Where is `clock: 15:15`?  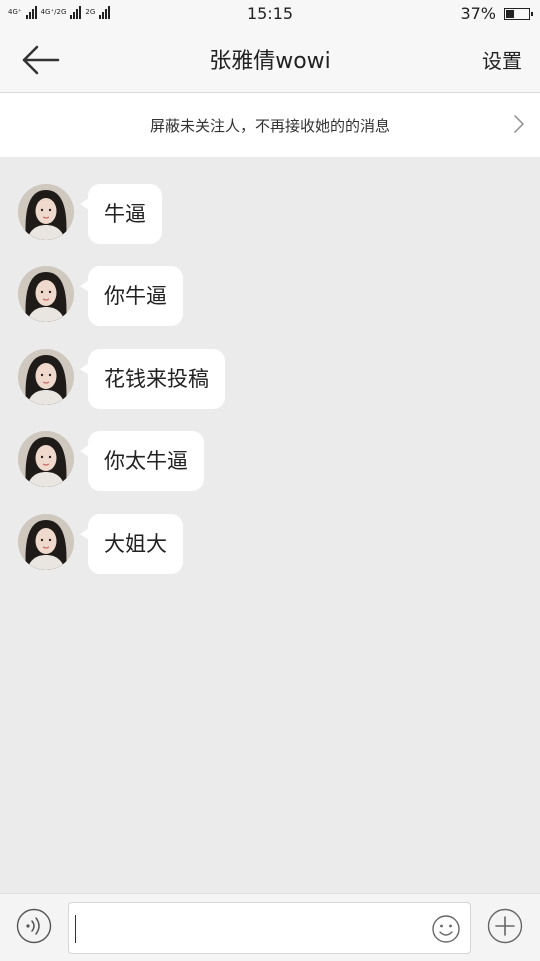
clock: 15:15 is located at coordinates (270, 13).